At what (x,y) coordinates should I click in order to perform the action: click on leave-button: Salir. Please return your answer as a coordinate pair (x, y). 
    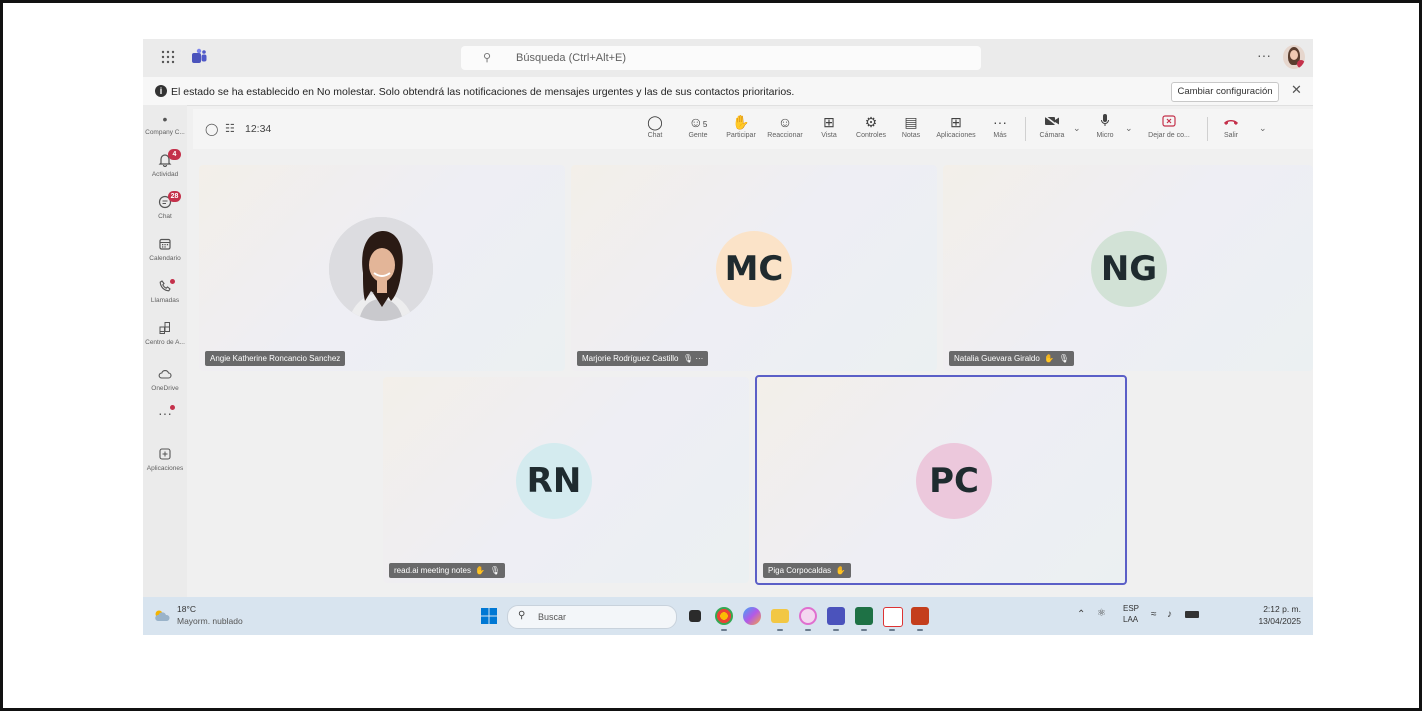
    Looking at the image, I should click on (1231, 126).